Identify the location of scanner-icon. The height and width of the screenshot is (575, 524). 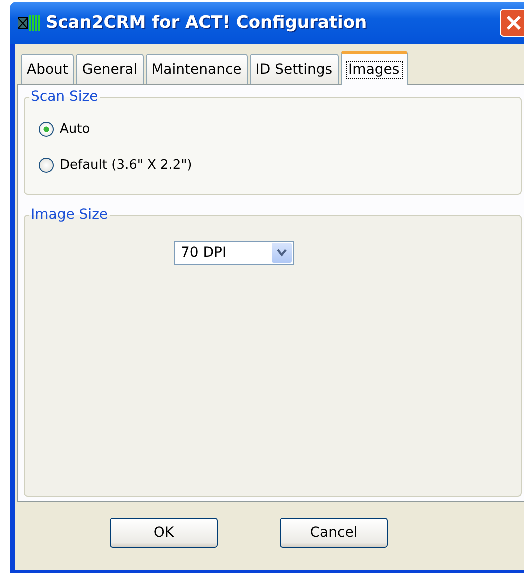
(29, 23).